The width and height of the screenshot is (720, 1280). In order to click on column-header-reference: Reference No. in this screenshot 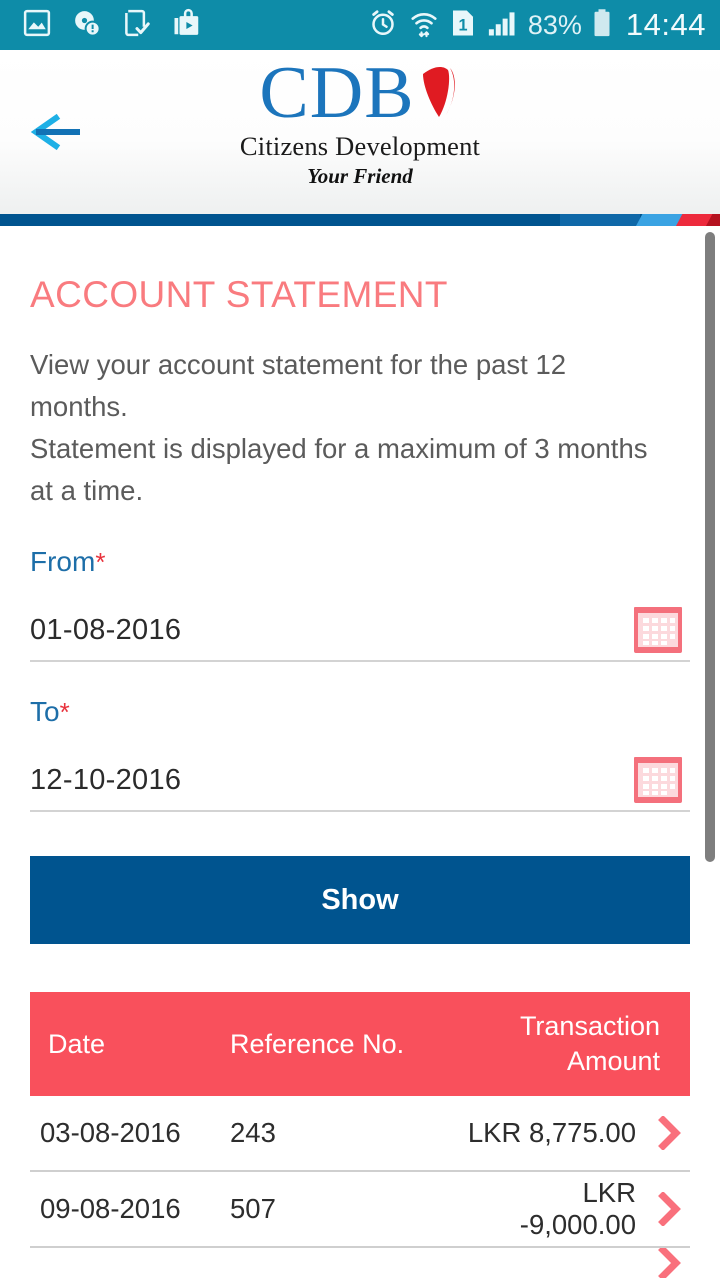, I will do `click(317, 1043)`.